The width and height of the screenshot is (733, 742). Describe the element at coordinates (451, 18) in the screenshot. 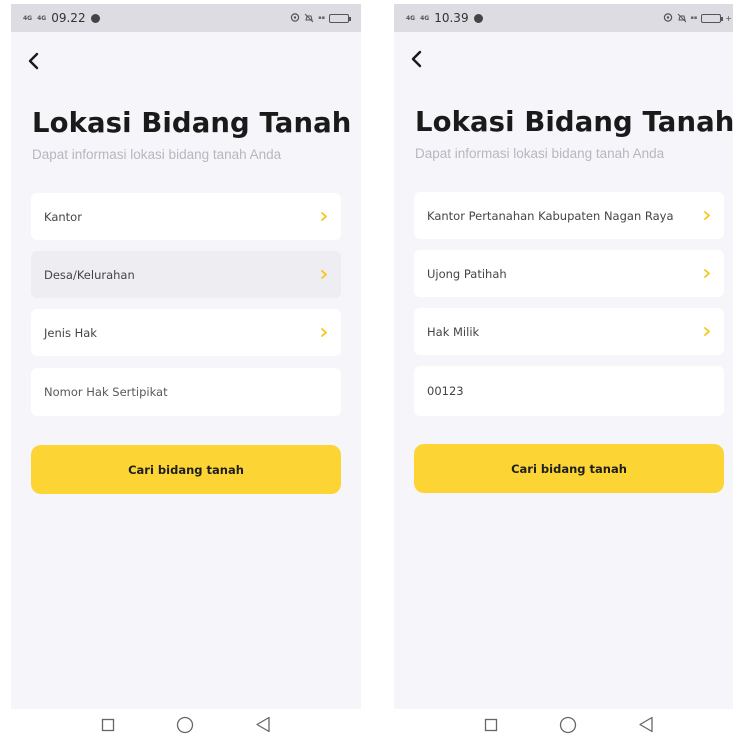

I see `status-time: 10.39` at that location.